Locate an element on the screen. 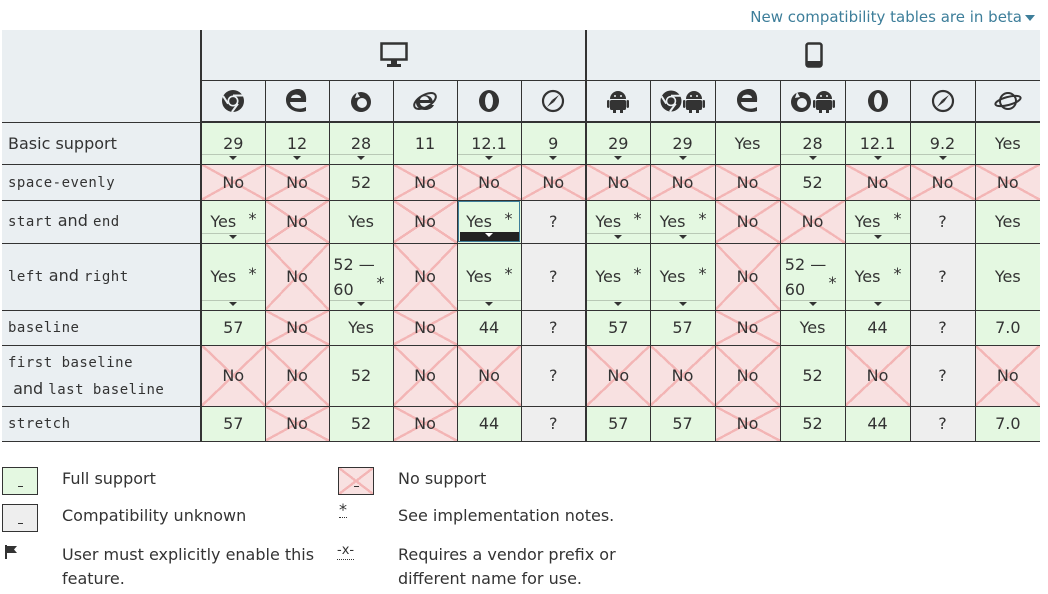 This screenshot has width=1048, height=594. support-cell-ie: No is located at coordinates (424, 328).